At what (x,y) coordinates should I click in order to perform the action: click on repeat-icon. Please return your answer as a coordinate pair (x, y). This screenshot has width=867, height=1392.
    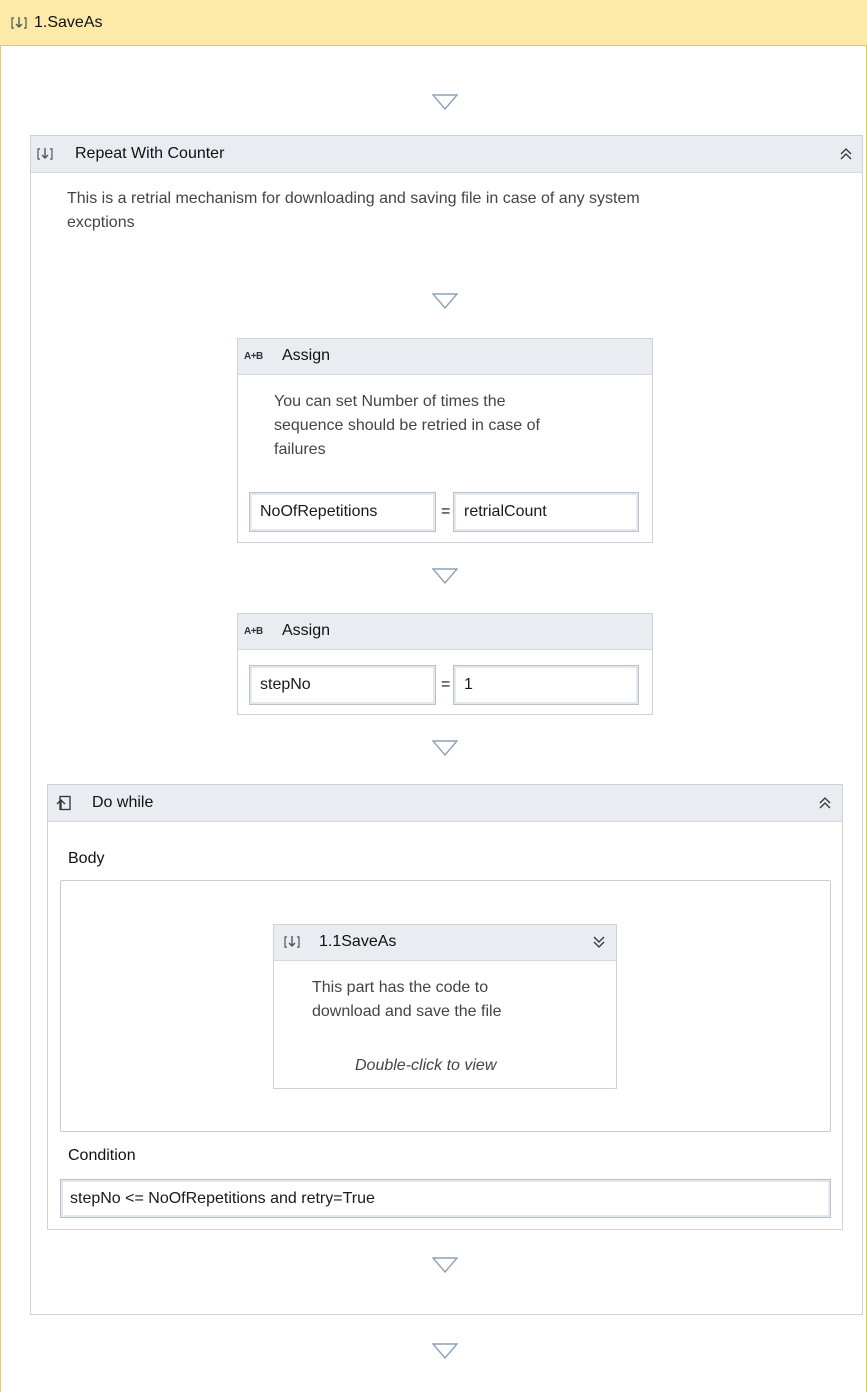
    Looking at the image, I should click on (45, 154).